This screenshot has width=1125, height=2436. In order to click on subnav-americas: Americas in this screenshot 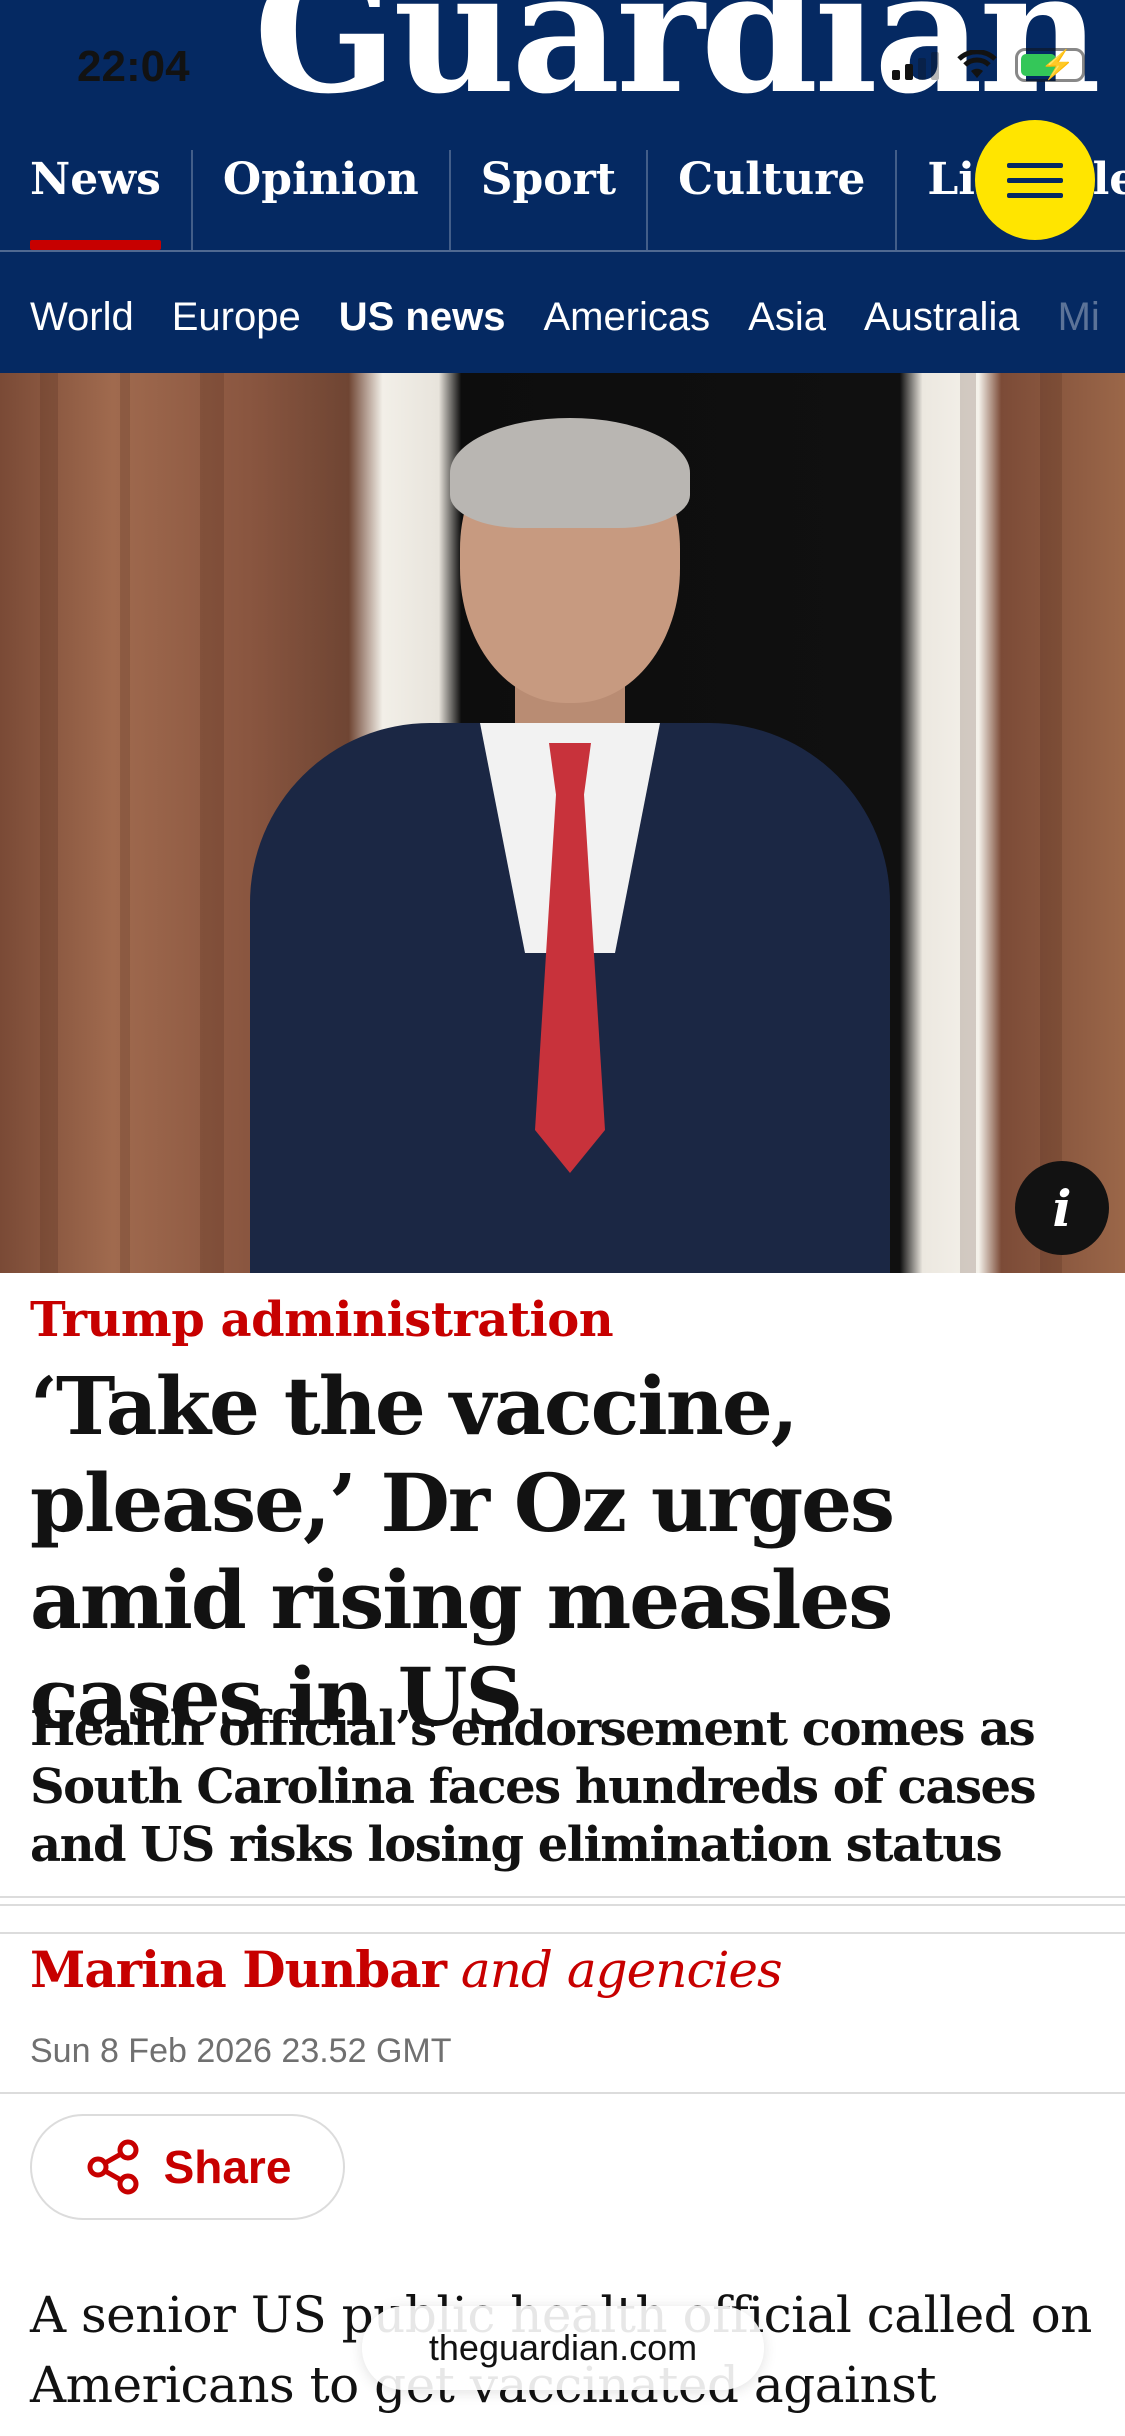, I will do `click(626, 317)`.